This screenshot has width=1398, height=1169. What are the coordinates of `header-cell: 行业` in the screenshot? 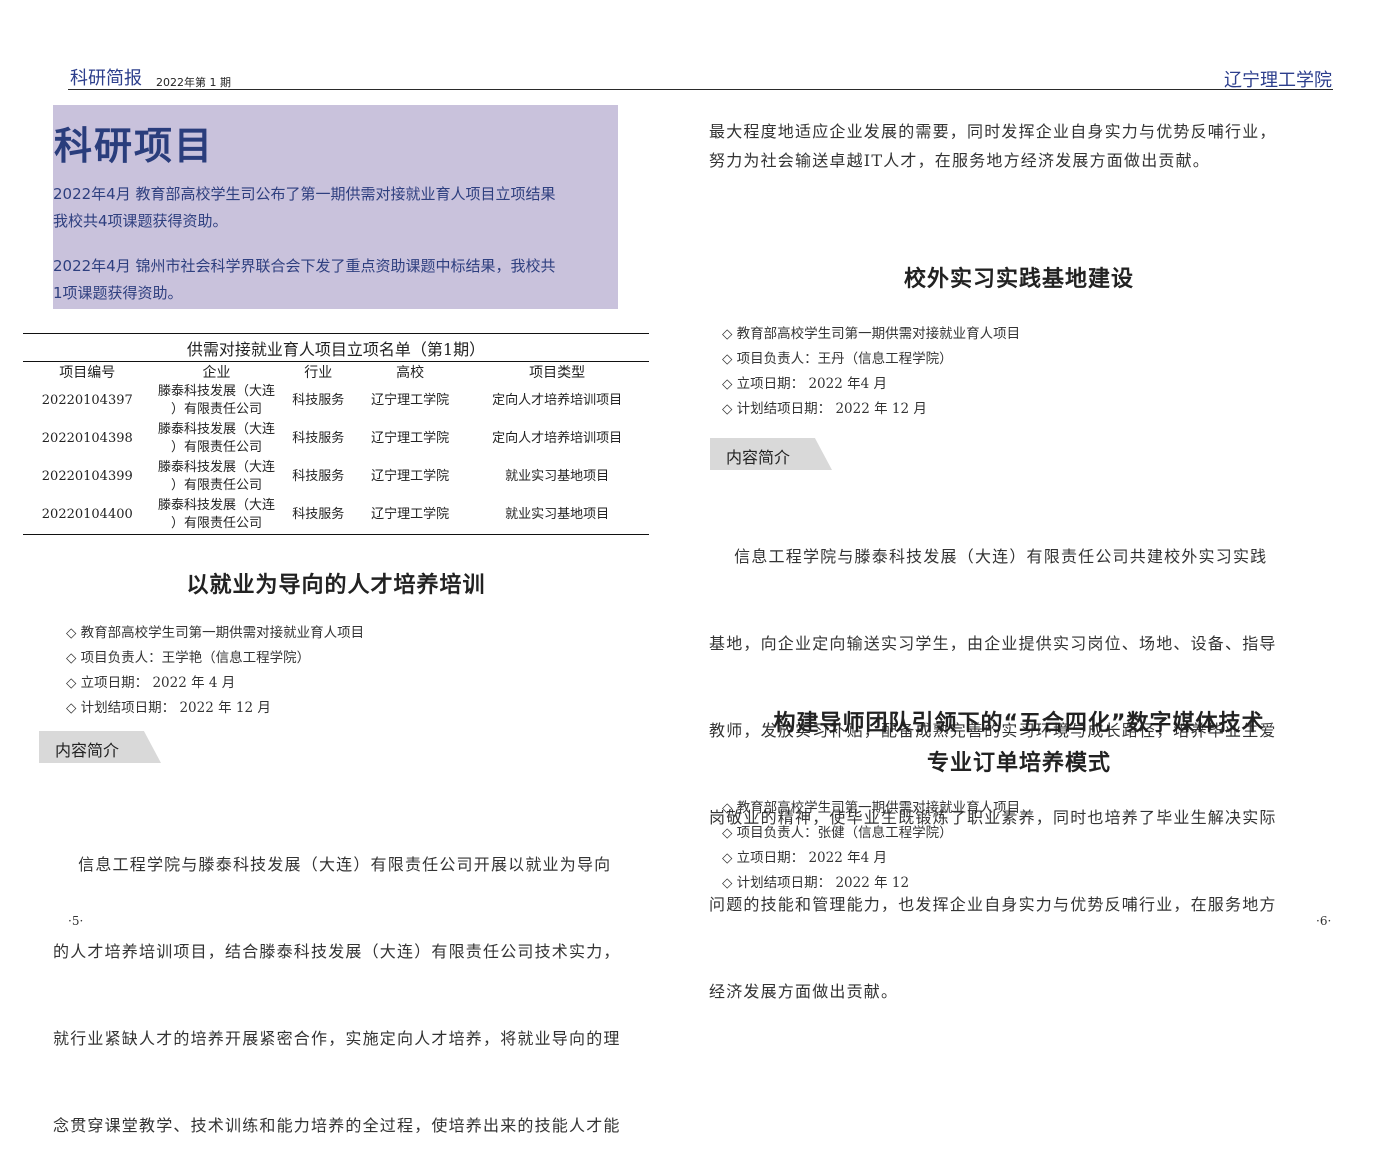 It's located at (318, 373).